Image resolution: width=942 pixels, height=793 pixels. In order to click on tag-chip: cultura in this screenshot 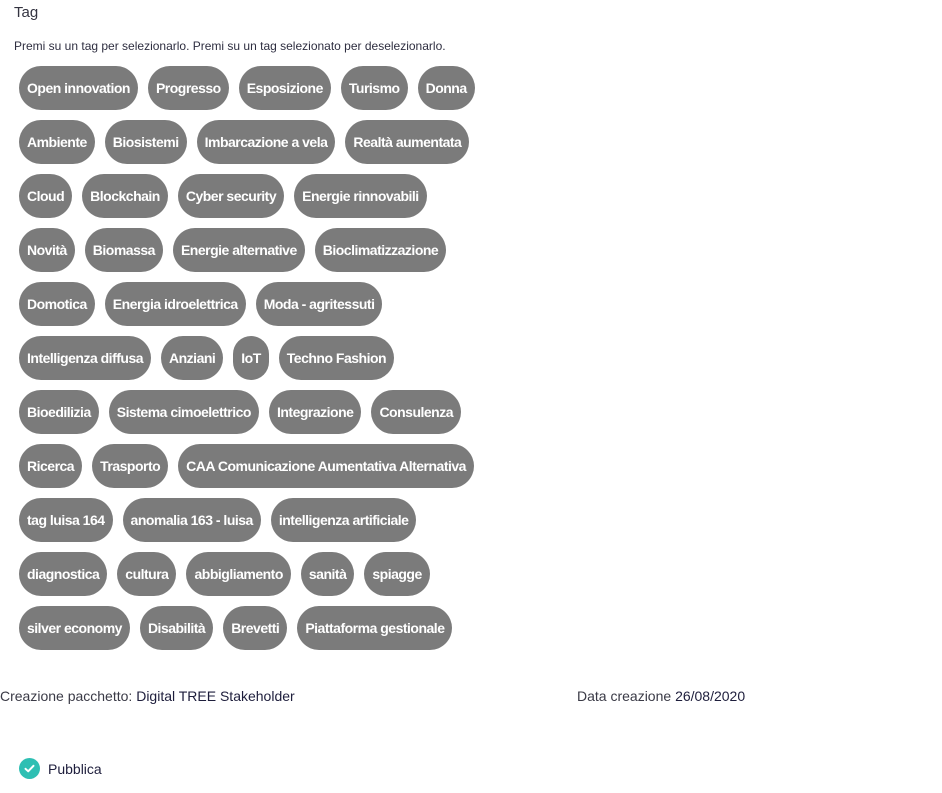, I will do `click(147, 574)`.